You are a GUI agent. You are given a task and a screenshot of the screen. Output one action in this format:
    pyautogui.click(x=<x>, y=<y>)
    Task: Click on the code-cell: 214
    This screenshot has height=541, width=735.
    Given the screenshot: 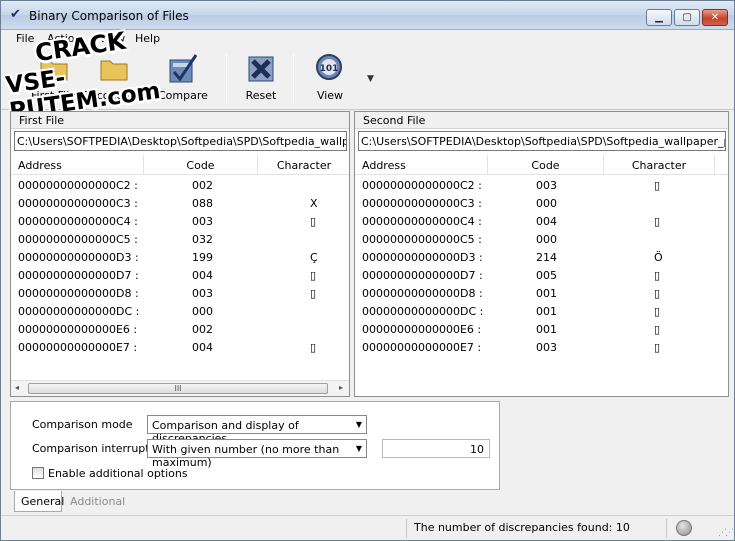 What is the action you would take?
    pyautogui.click(x=546, y=257)
    